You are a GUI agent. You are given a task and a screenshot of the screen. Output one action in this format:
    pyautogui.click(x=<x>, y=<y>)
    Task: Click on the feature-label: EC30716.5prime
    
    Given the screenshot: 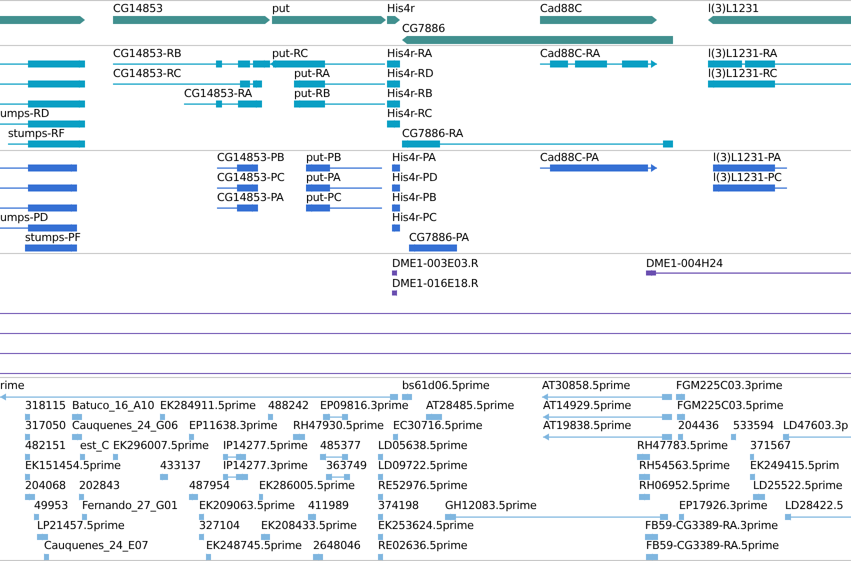 What is the action you would take?
    pyautogui.click(x=437, y=426)
    